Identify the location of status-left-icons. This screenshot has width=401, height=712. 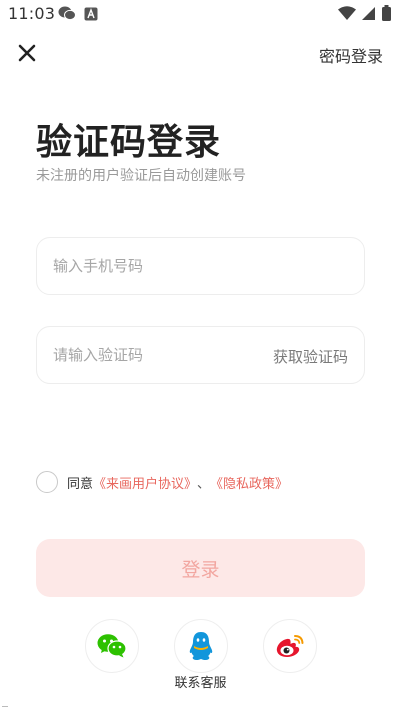
(78, 15).